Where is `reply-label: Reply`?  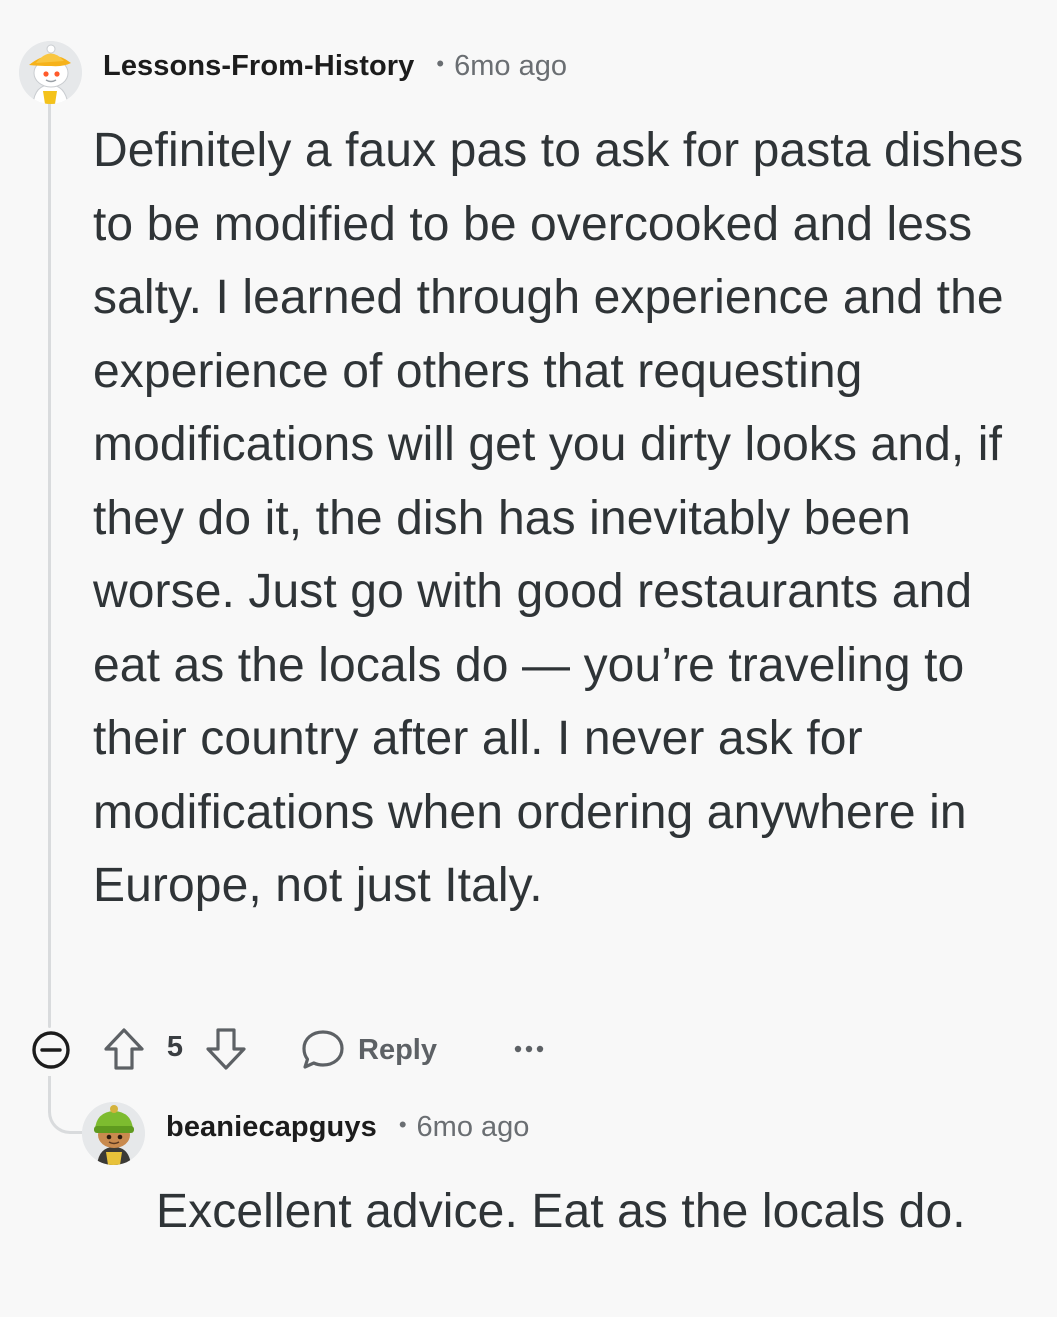 reply-label: Reply is located at coordinates (397, 1049).